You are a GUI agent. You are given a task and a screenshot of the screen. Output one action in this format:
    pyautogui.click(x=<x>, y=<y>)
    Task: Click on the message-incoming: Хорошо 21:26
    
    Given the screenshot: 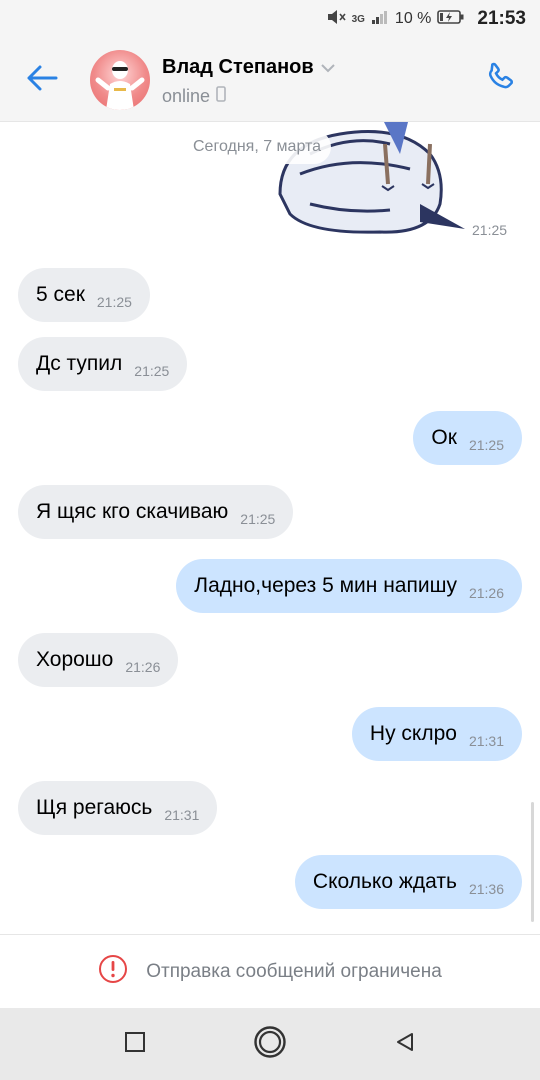 What is the action you would take?
    pyautogui.click(x=98, y=660)
    